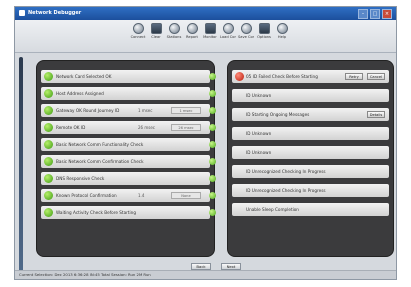  What do you see at coordinates (376, 114) in the screenshot?
I see `row-action-button: Details` at bounding box center [376, 114].